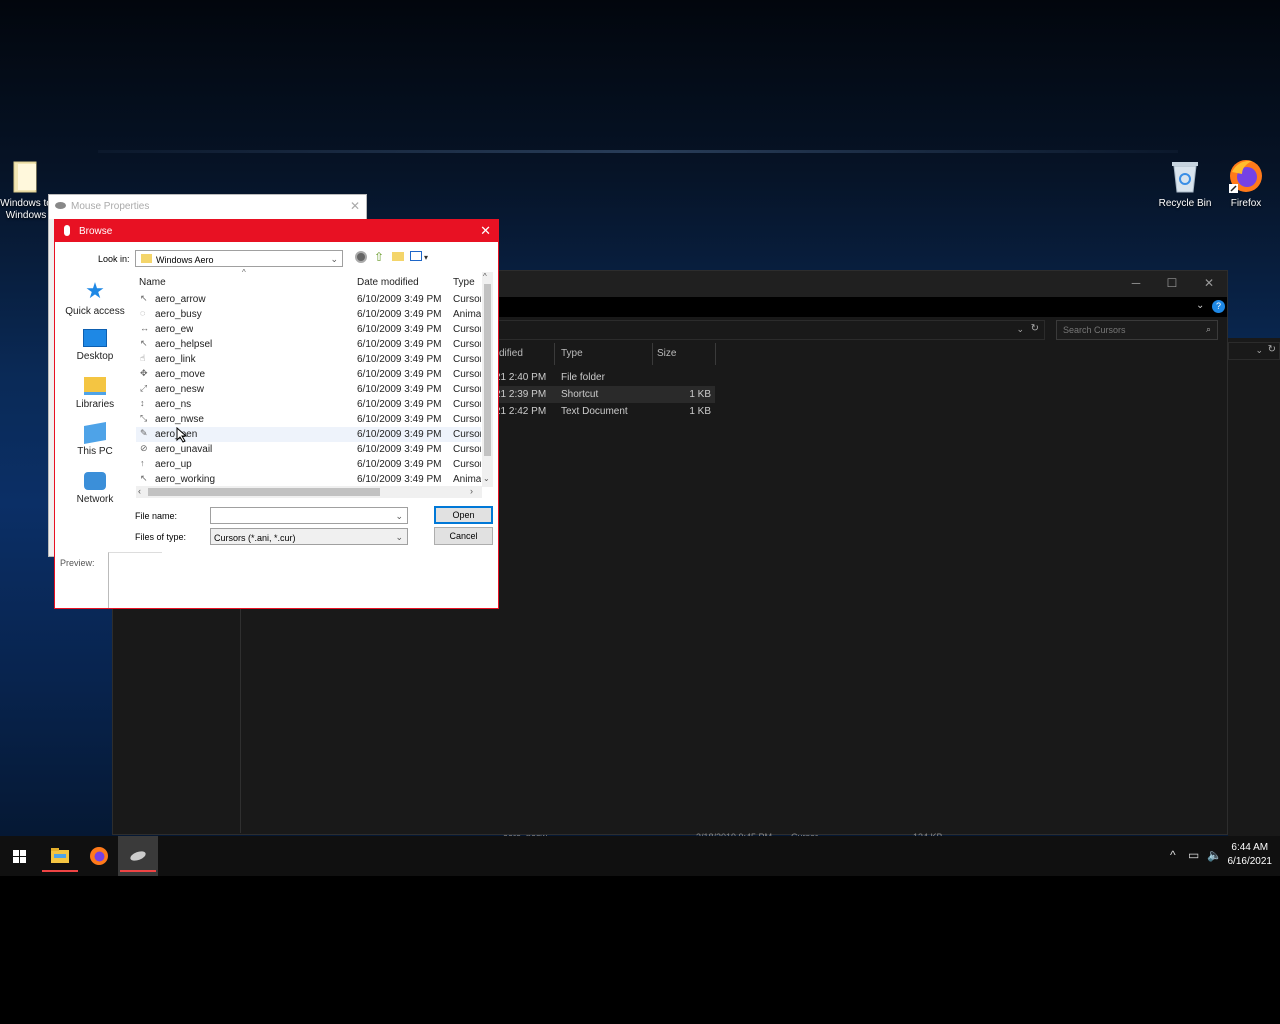  What do you see at coordinates (207, 207) in the screenshot?
I see `mouse-properties-titlebar: Mouse Properties ✕` at bounding box center [207, 207].